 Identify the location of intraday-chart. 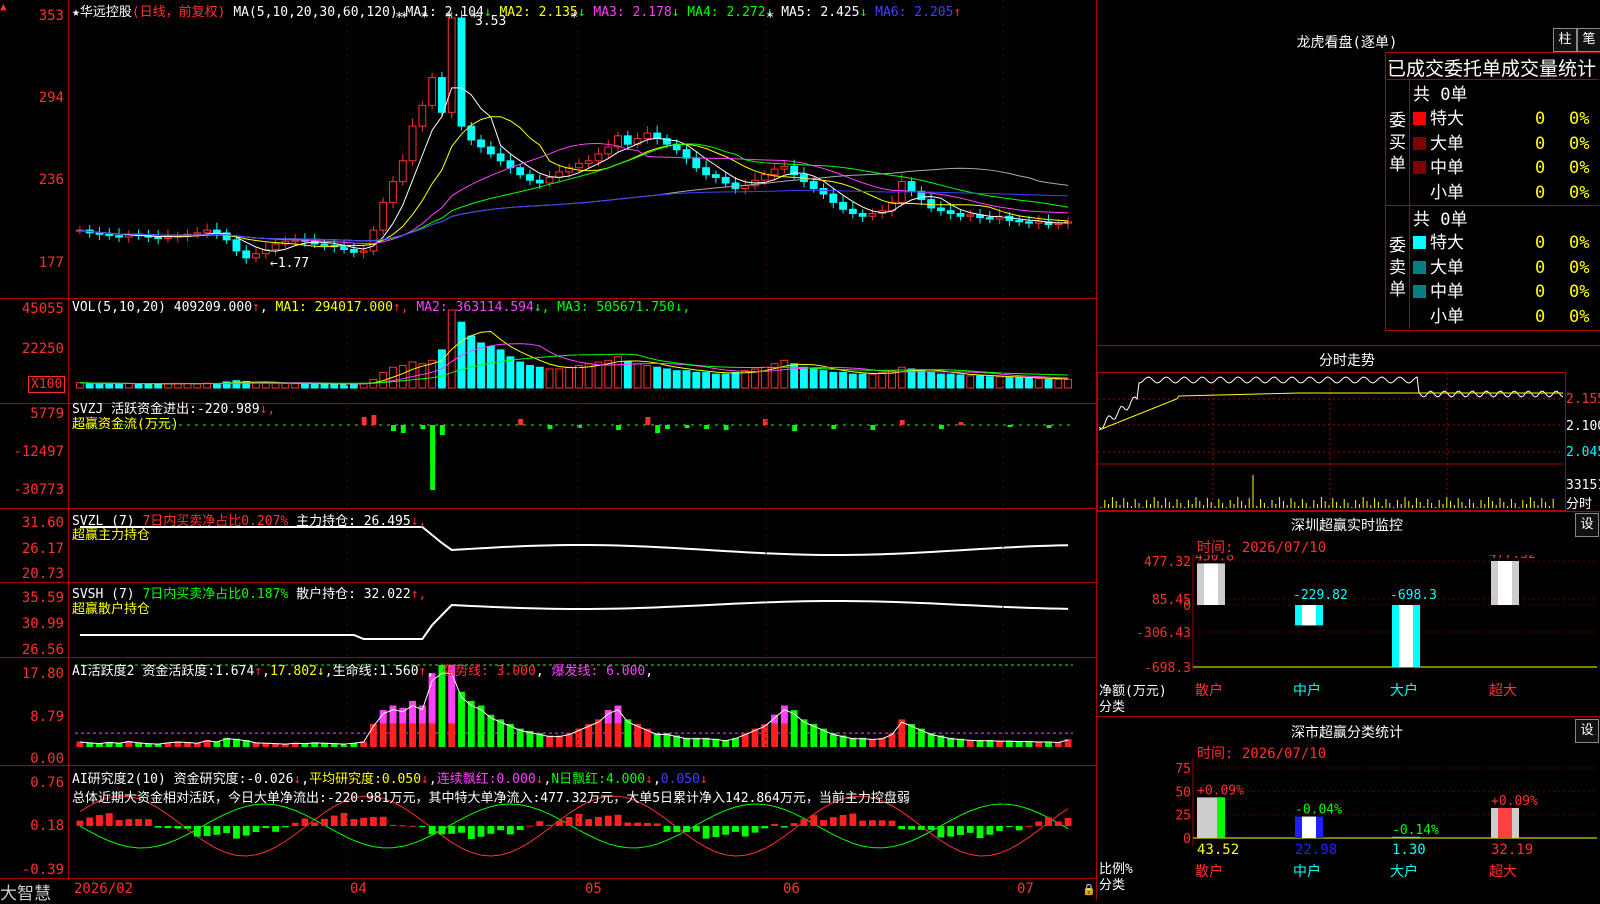
(1348, 440).